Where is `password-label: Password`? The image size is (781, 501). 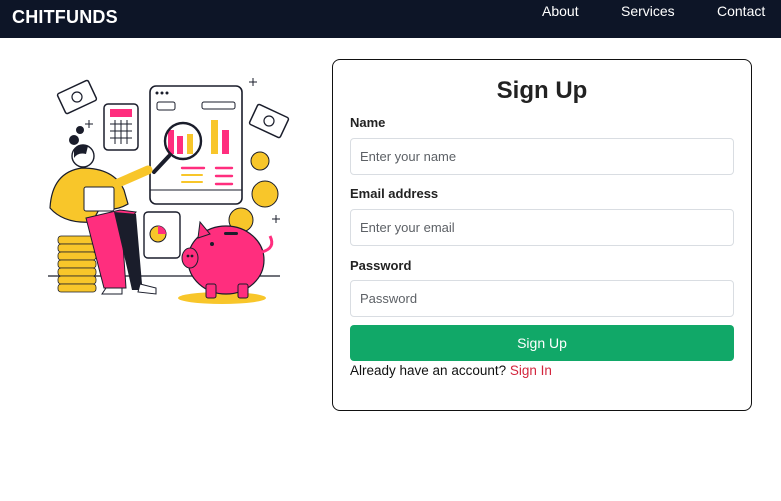
password-label: Password is located at coordinates (381, 265).